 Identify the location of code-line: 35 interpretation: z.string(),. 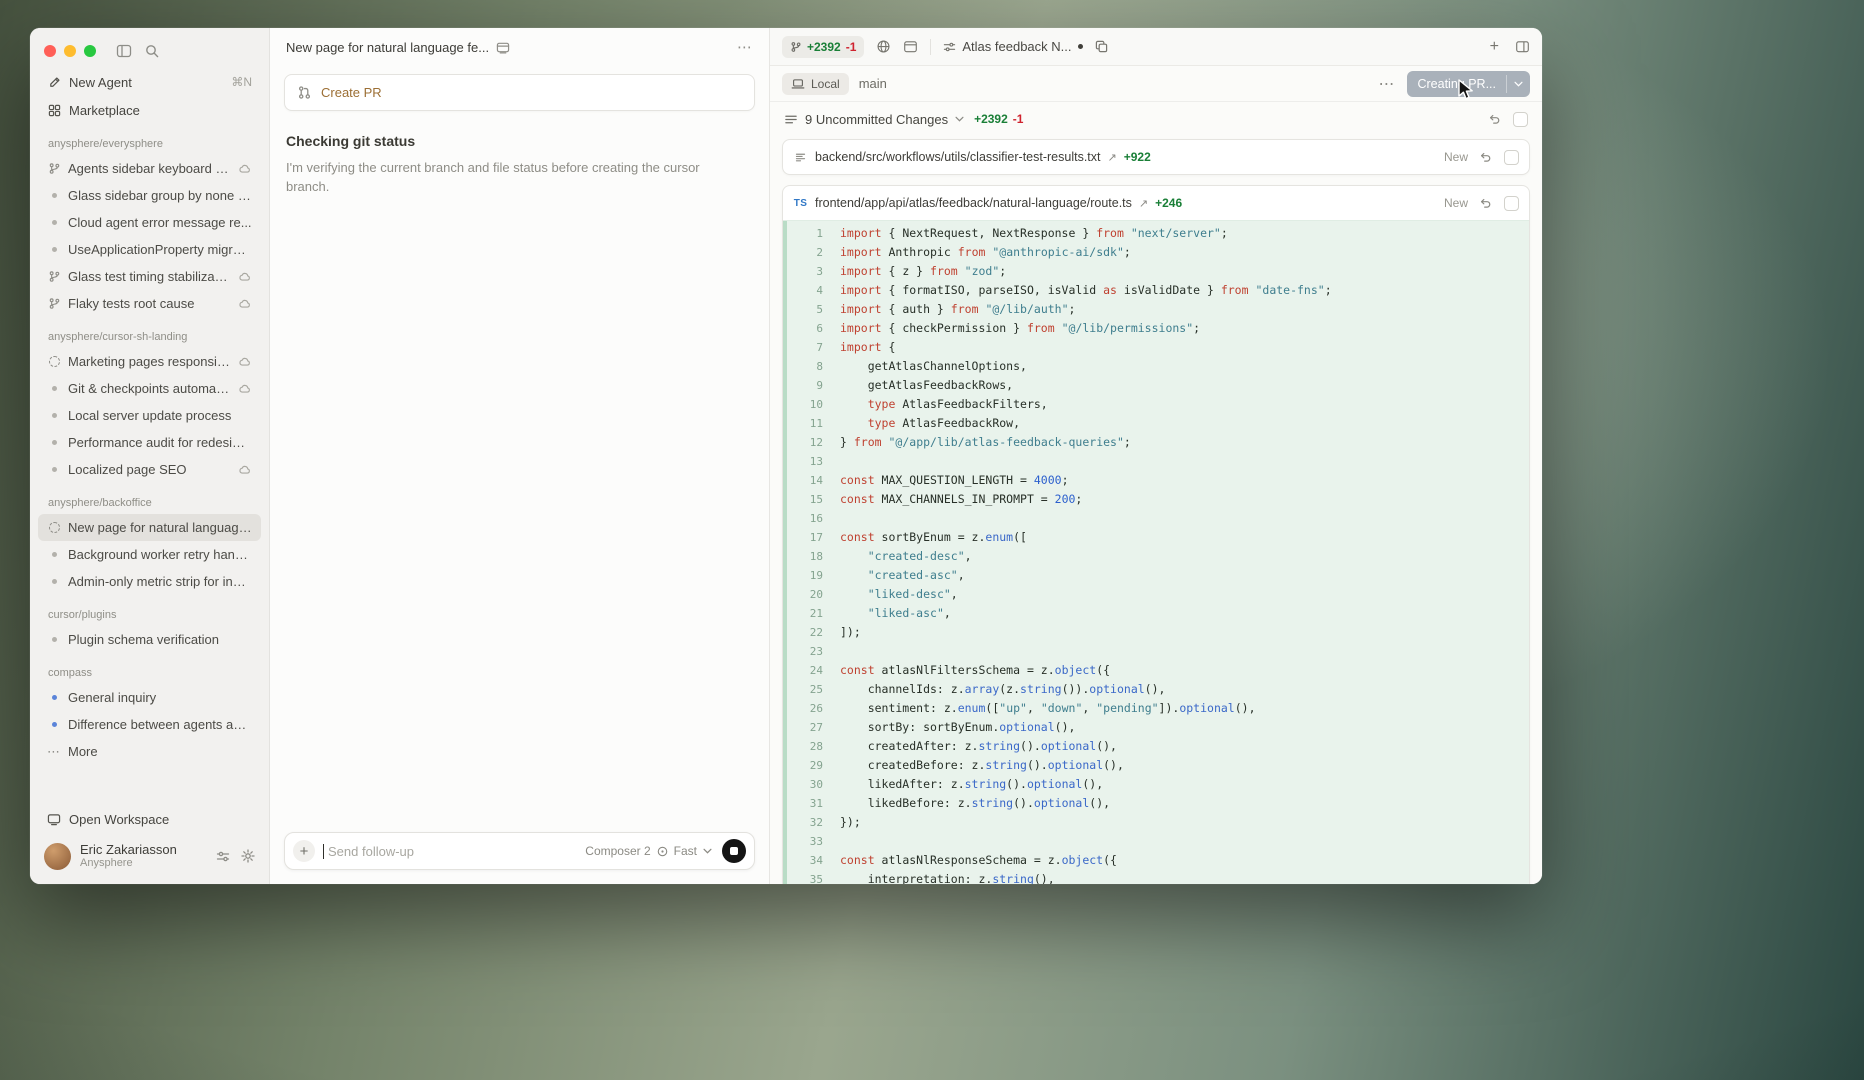
(1156, 877).